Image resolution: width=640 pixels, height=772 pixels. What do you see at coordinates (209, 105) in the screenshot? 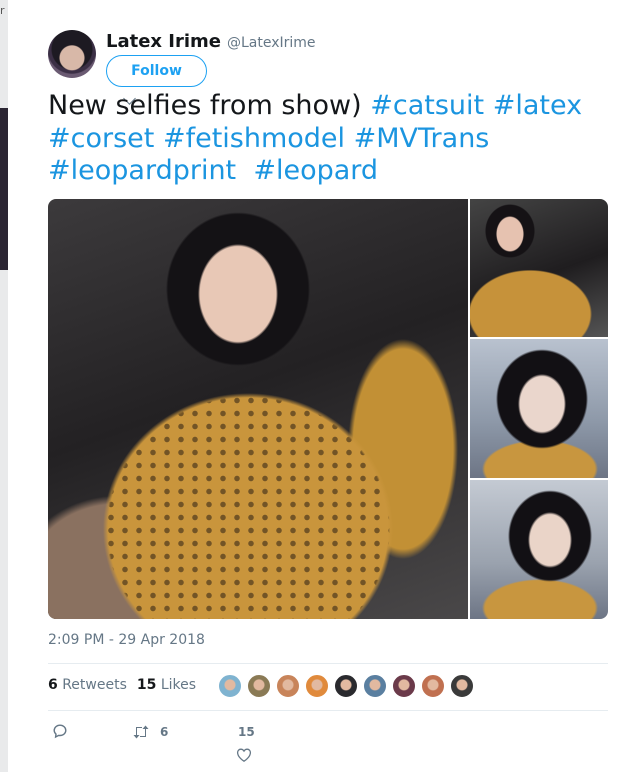
I see `tweet-plain-text: New selfies from show)` at bounding box center [209, 105].